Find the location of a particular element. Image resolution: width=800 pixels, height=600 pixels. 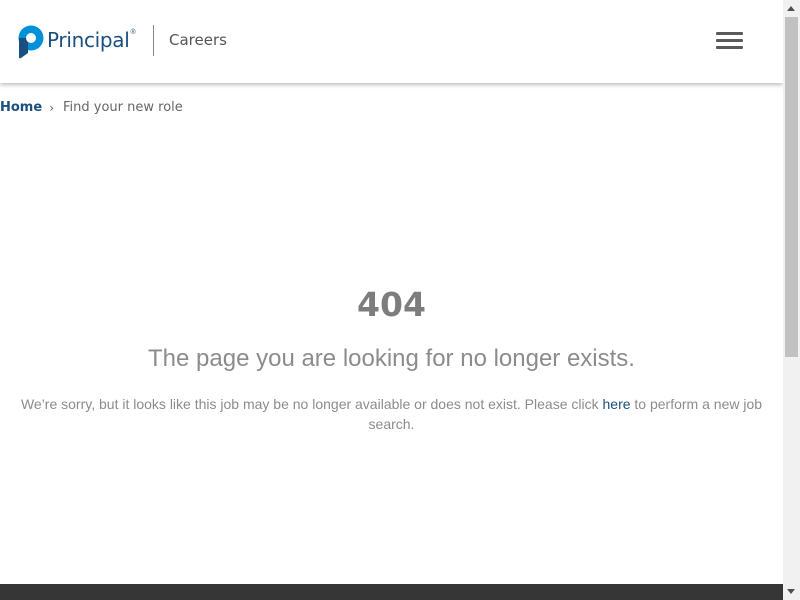

scrollbar-thumb is located at coordinates (791, 187).